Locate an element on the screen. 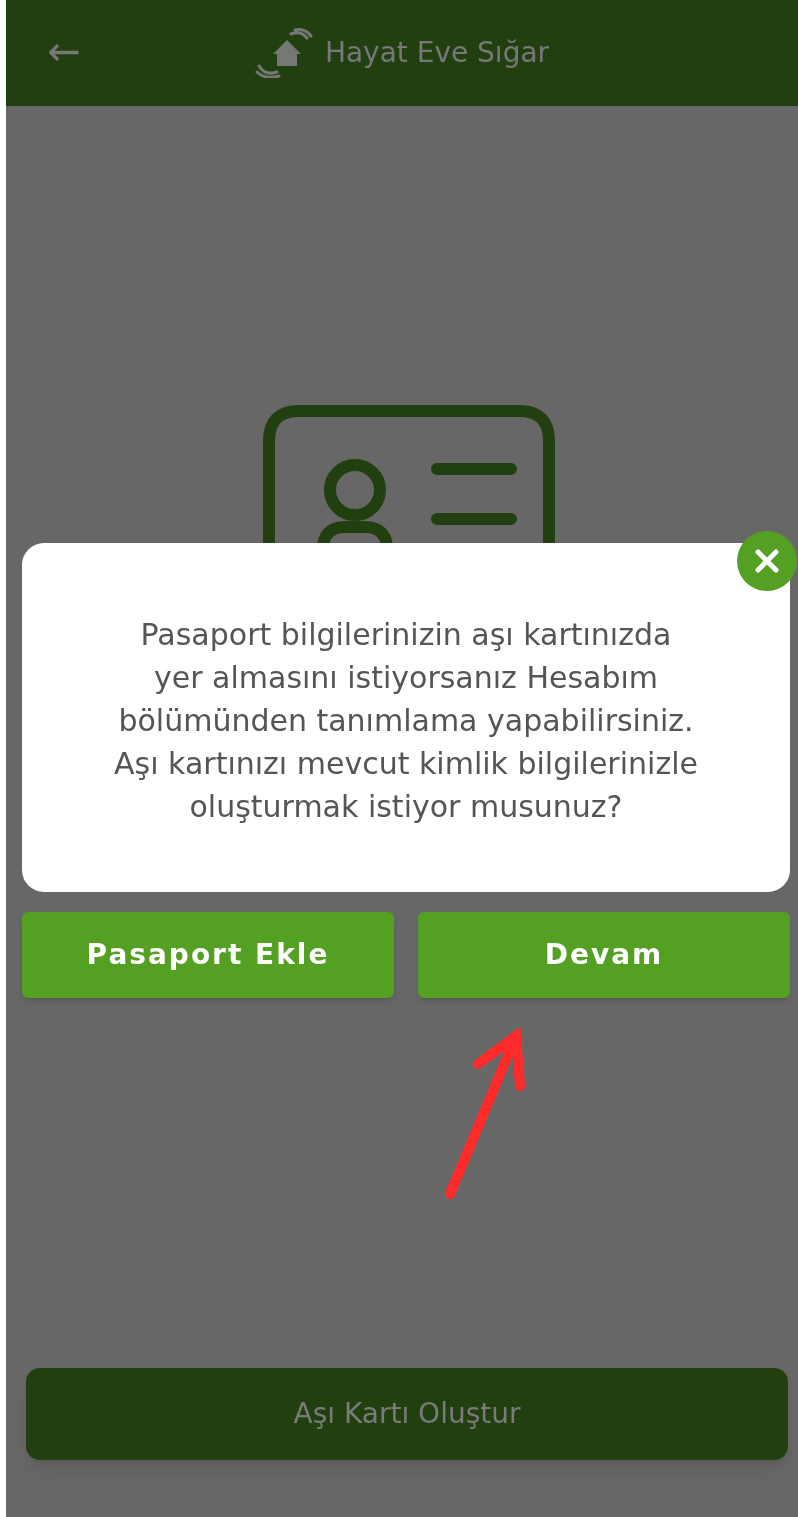 This screenshot has width=798, height=1517. house-hands-icon is located at coordinates (283, 53).